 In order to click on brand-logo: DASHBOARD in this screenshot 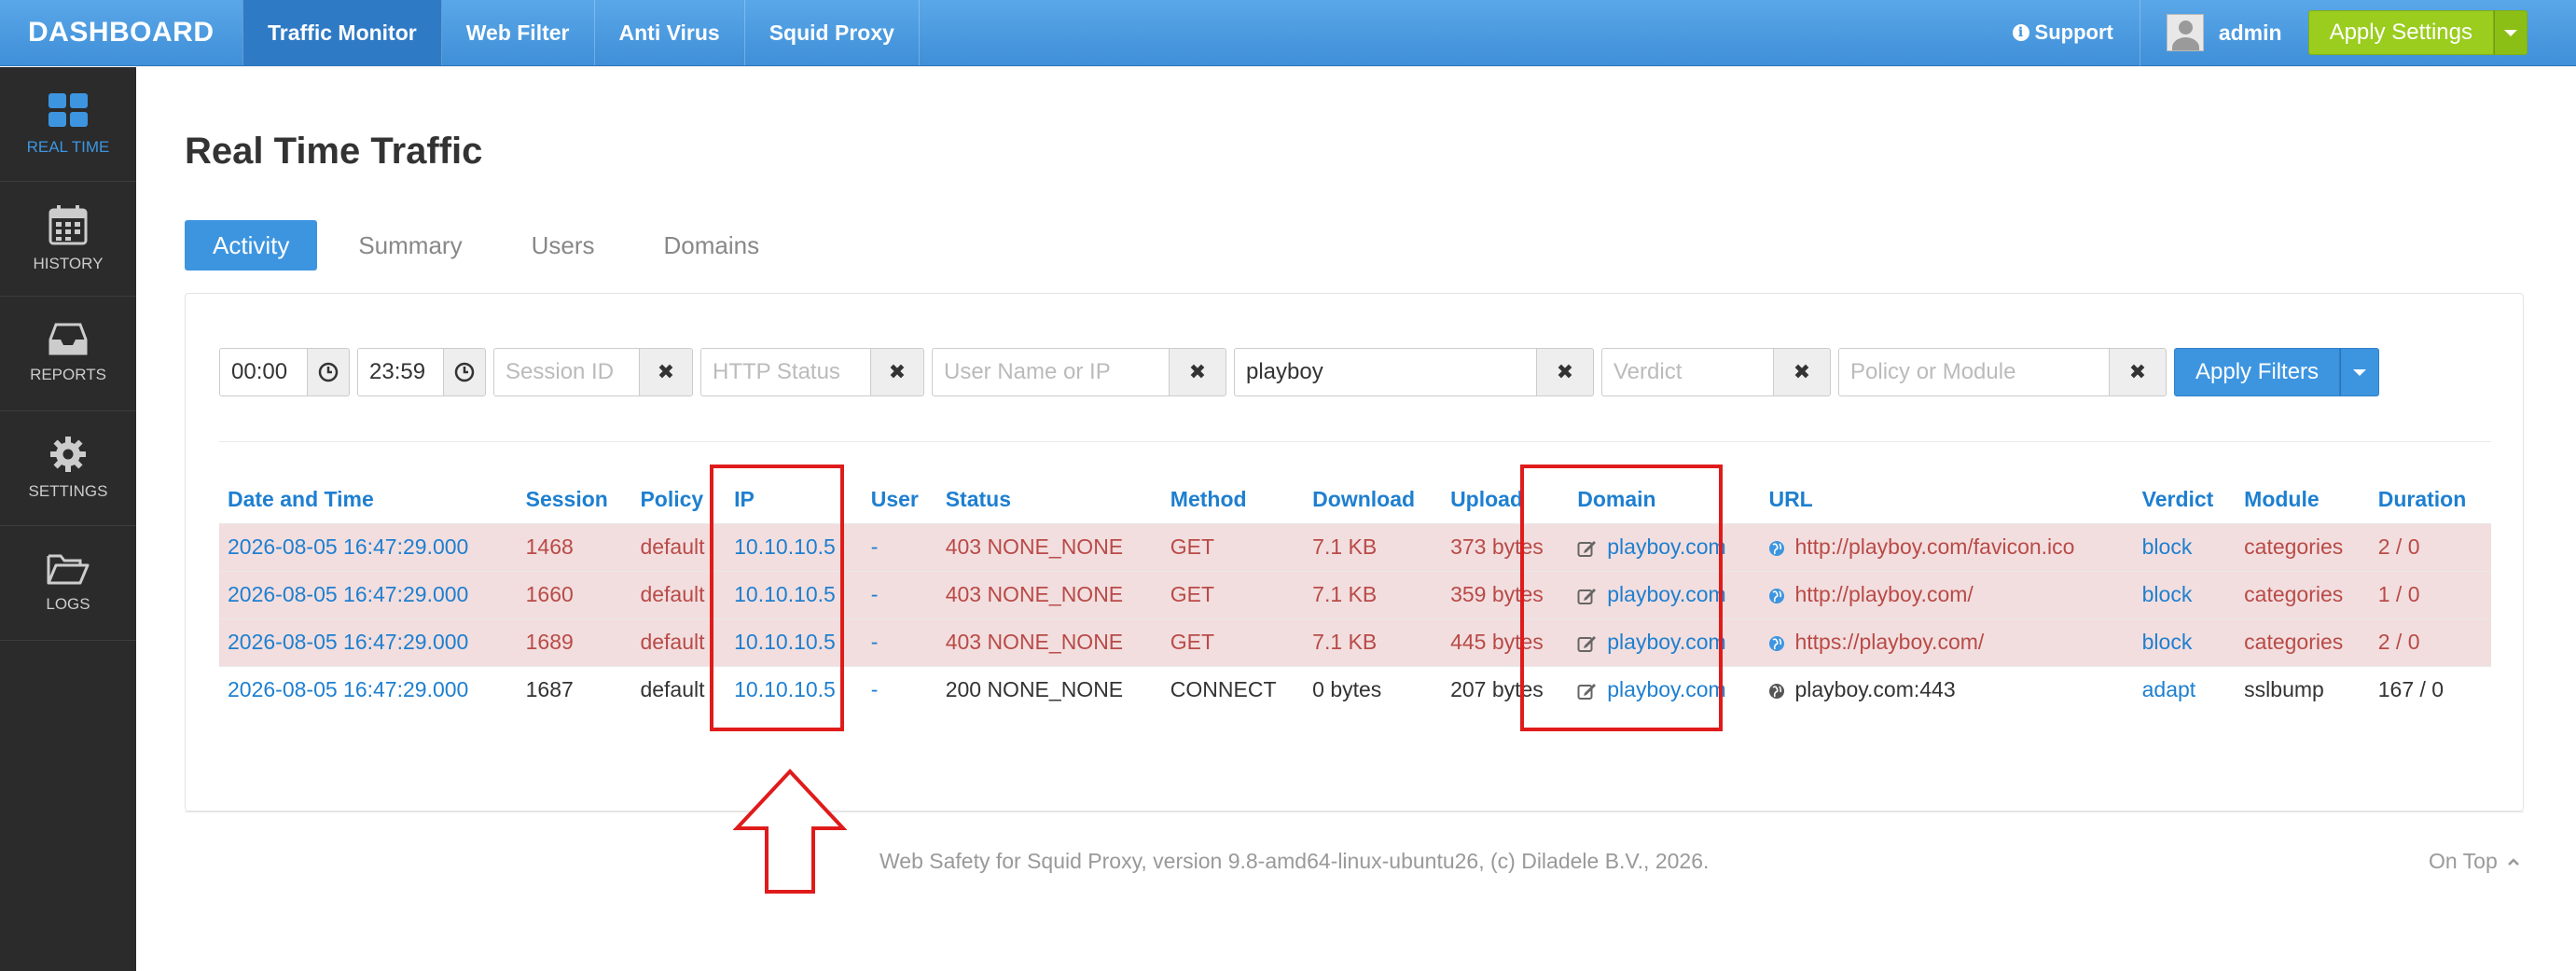, I will do `click(121, 32)`.